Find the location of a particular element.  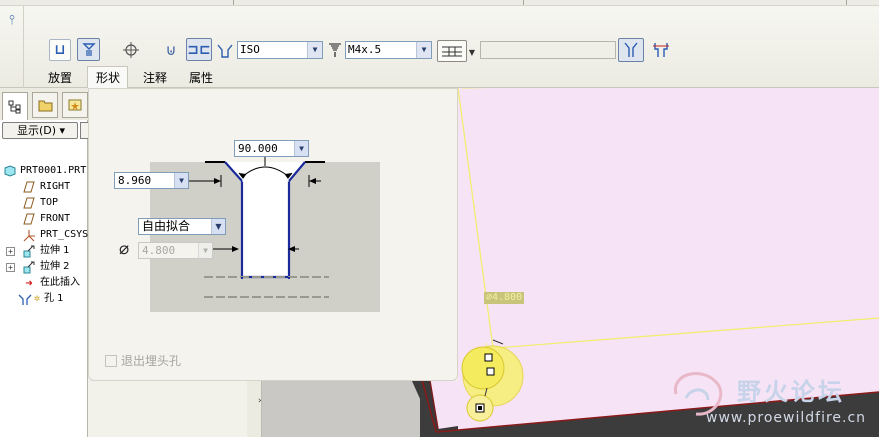

tab-placement: 放置 is located at coordinates (60, 77).